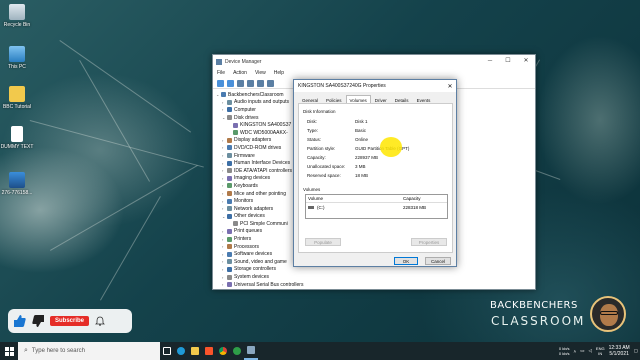  I want to click on back-icon, so click(220, 83).